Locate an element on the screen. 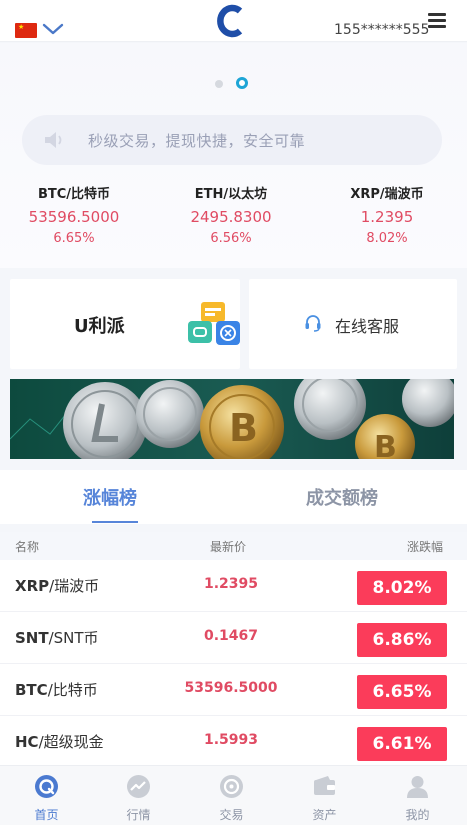  coin-symbol: BTC/比特币 is located at coordinates (56, 690).